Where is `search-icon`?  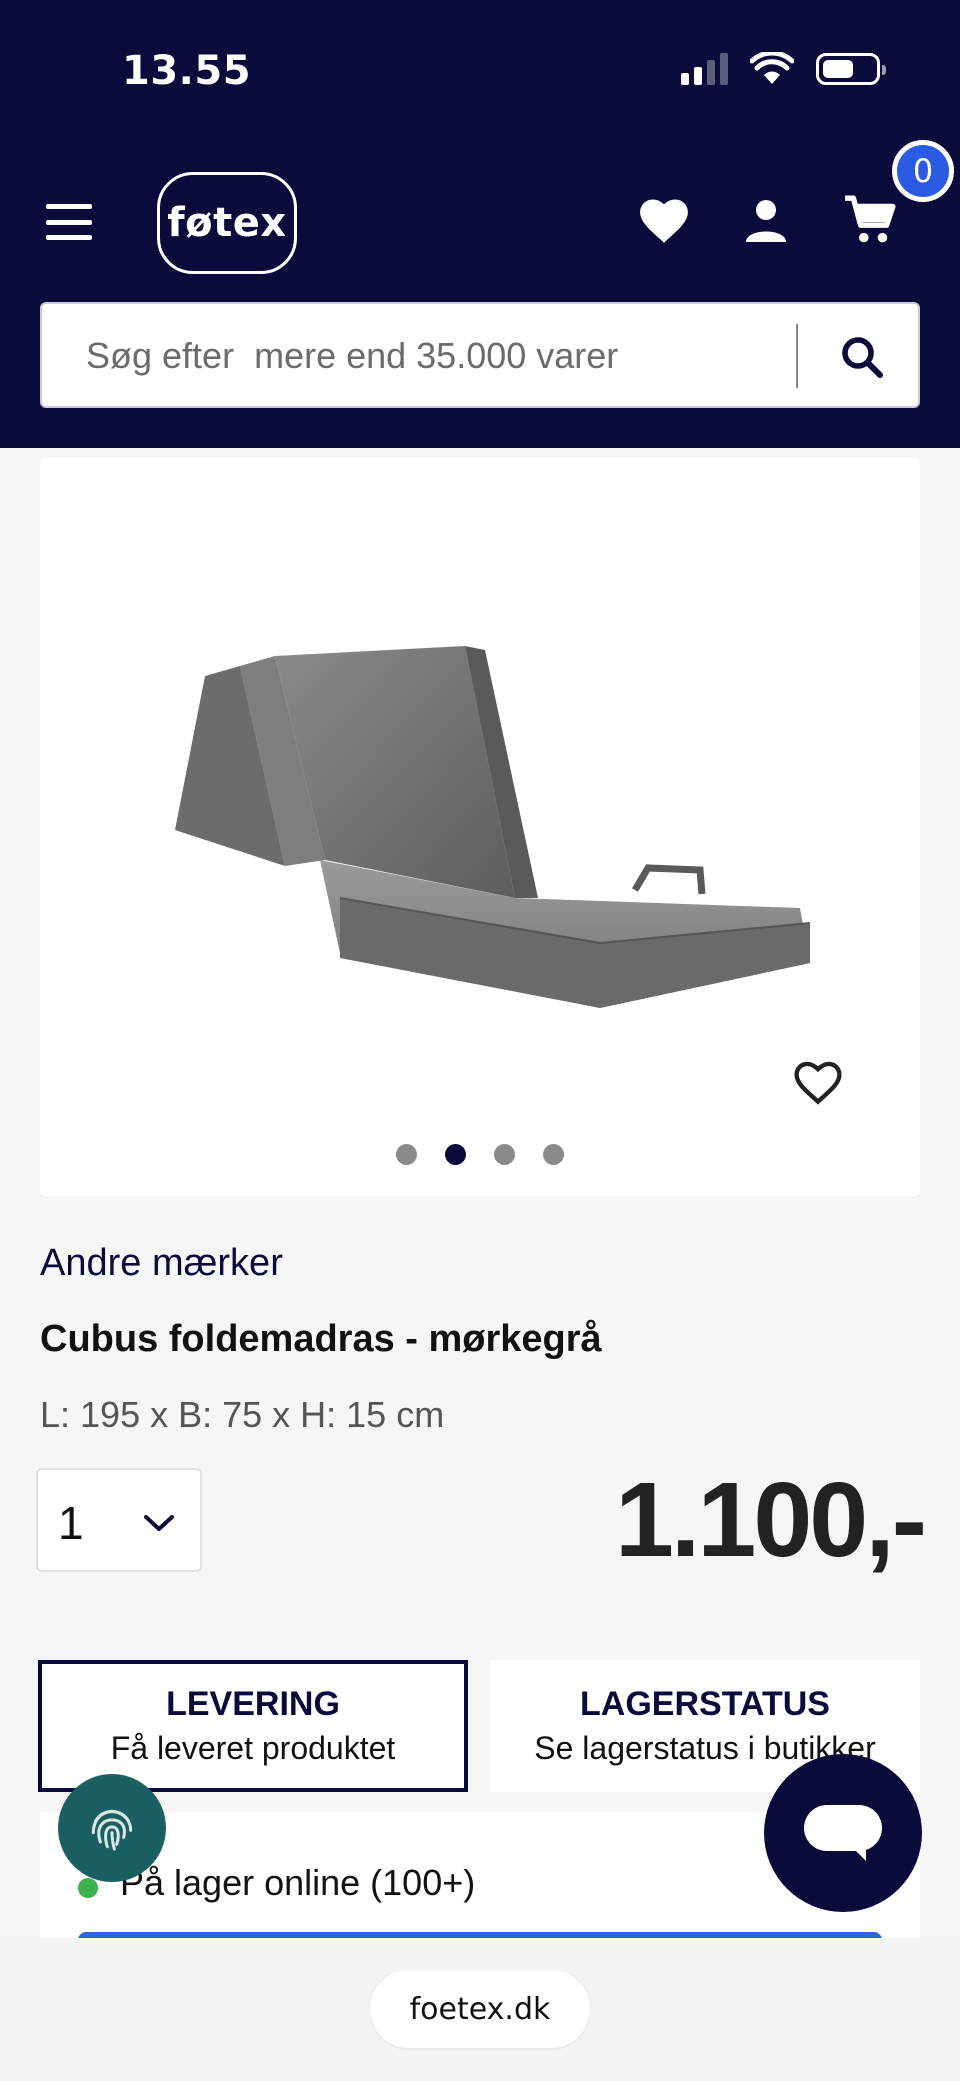 search-icon is located at coordinates (862, 357).